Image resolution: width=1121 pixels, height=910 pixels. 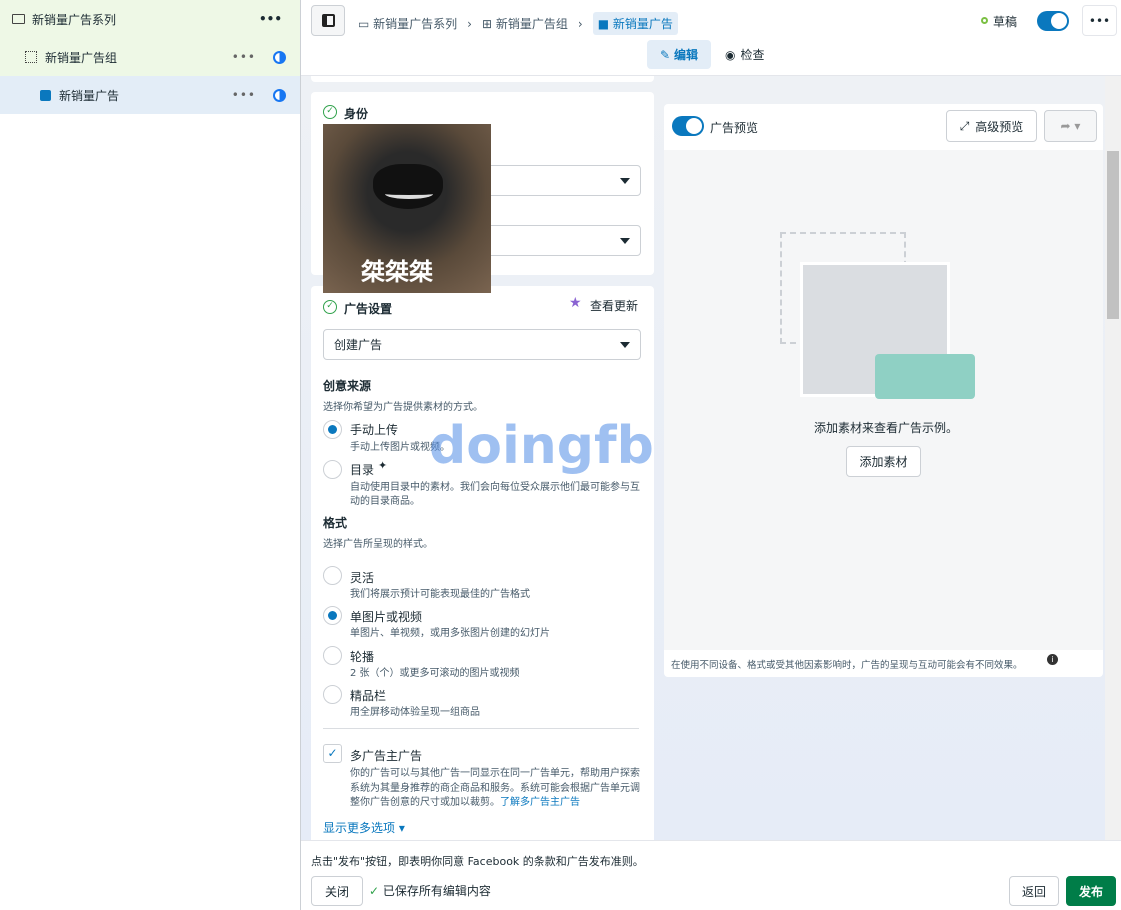 What do you see at coordinates (332, 694) in the screenshot?
I see `radio-collection` at bounding box center [332, 694].